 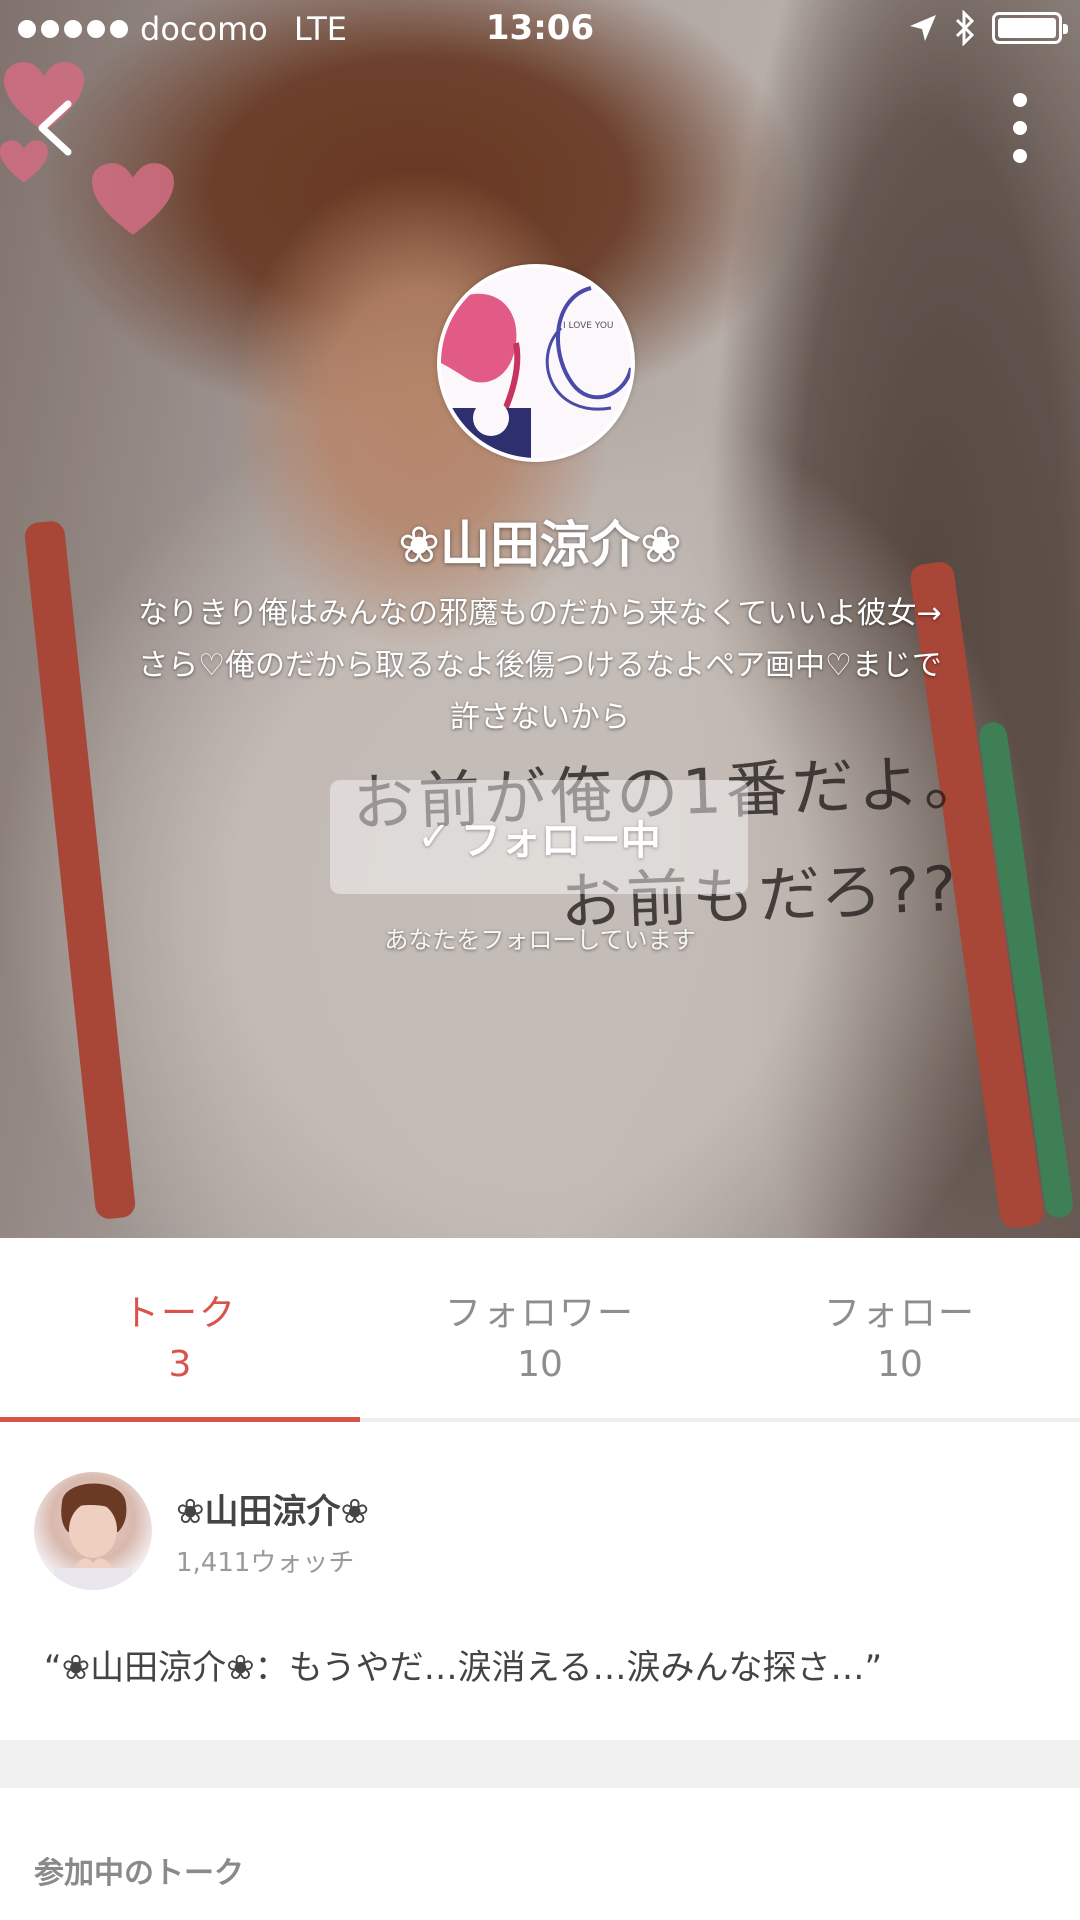 What do you see at coordinates (923, 28) in the screenshot?
I see `location-arrow-icon` at bounding box center [923, 28].